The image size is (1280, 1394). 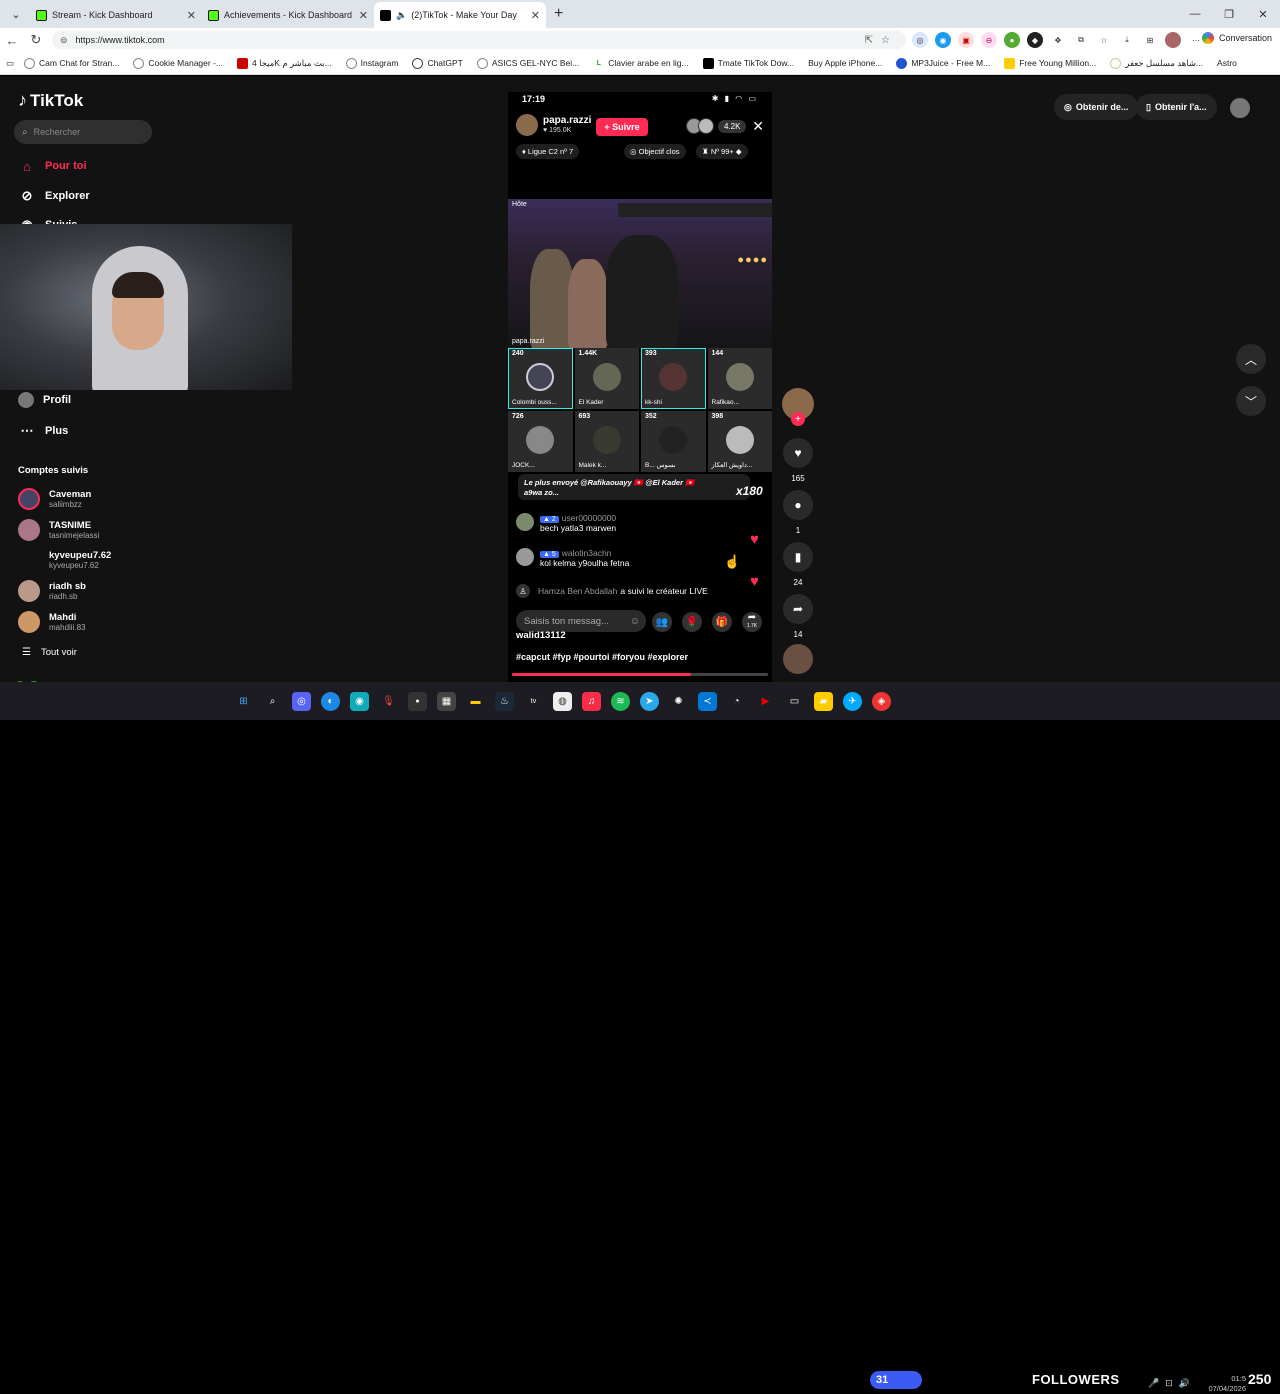 What do you see at coordinates (16, 14) in the screenshot?
I see `tab-list-button: ⌄` at bounding box center [16, 14].